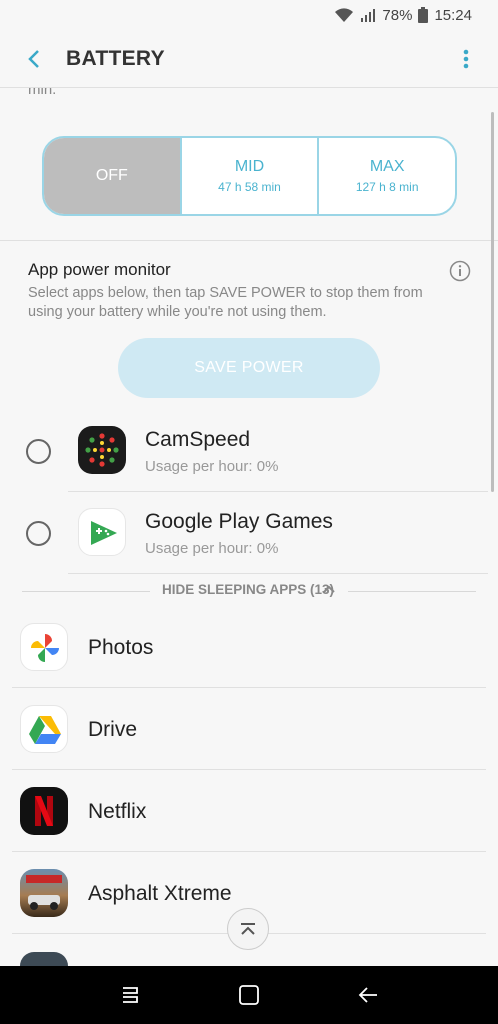 This screenshot has width=498, height=1024. I want to click on drive-app-icon, so click(44, 729).